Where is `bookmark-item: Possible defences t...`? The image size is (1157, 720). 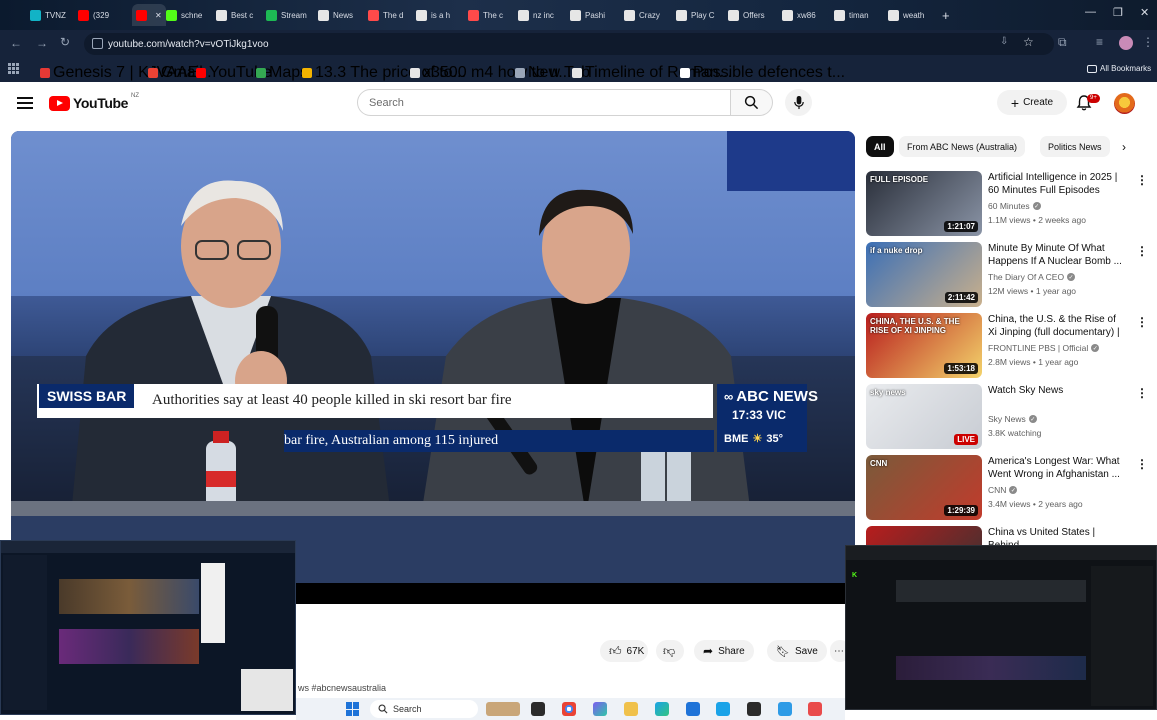 bookmark-item: Possible defences t... is located at coordinates (762, 73).